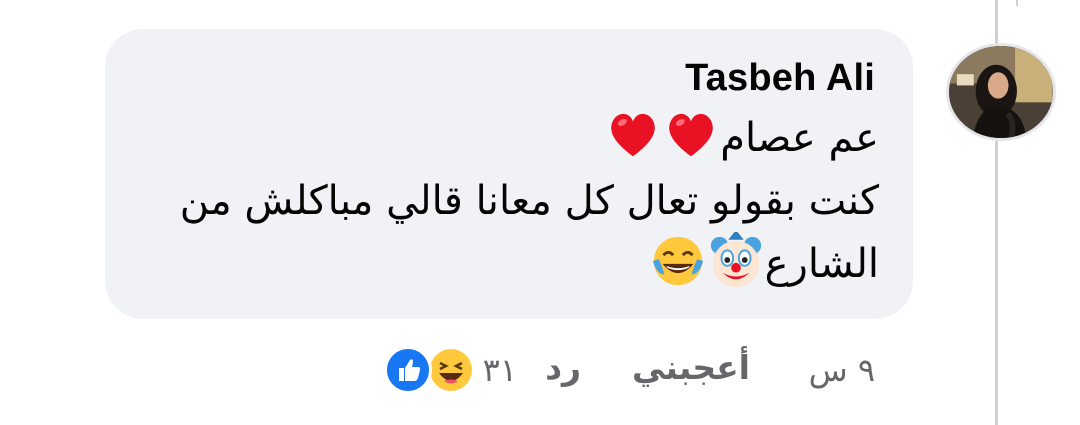  Describe the element at coordinates (540, 370) in the screenshot. I see `comment-actions: ٩ س أعجبني رد ٣١` at that location.